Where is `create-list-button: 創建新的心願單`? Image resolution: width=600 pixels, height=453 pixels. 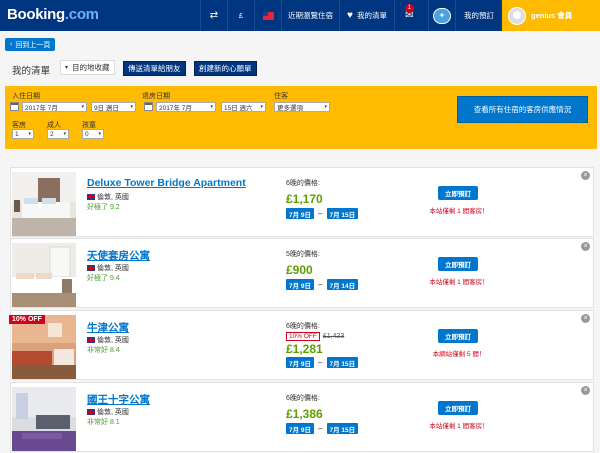 create-list-button: 創建新的心願單 is located at coordinates (225, 68).